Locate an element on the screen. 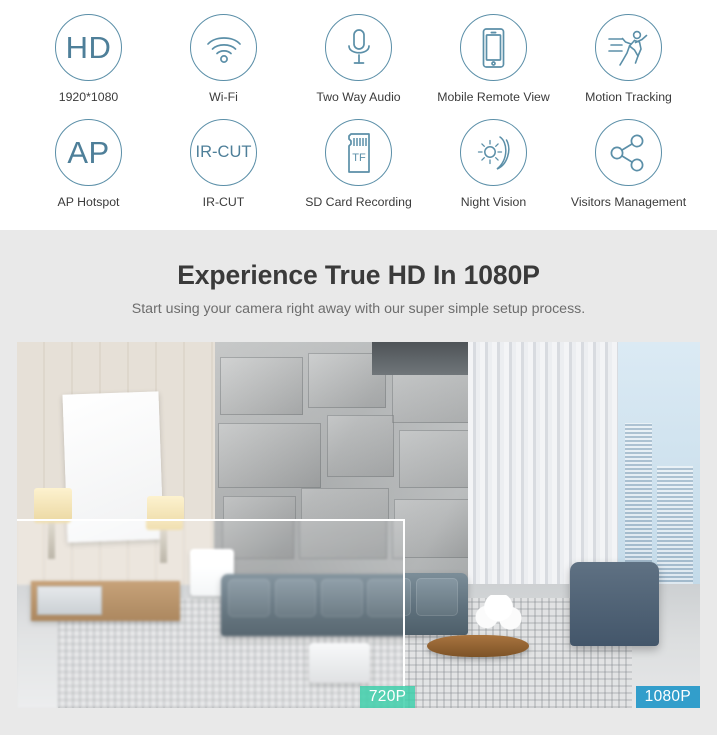  feature-item-night-vision: Night Vision is located at coordinates (493, 164).